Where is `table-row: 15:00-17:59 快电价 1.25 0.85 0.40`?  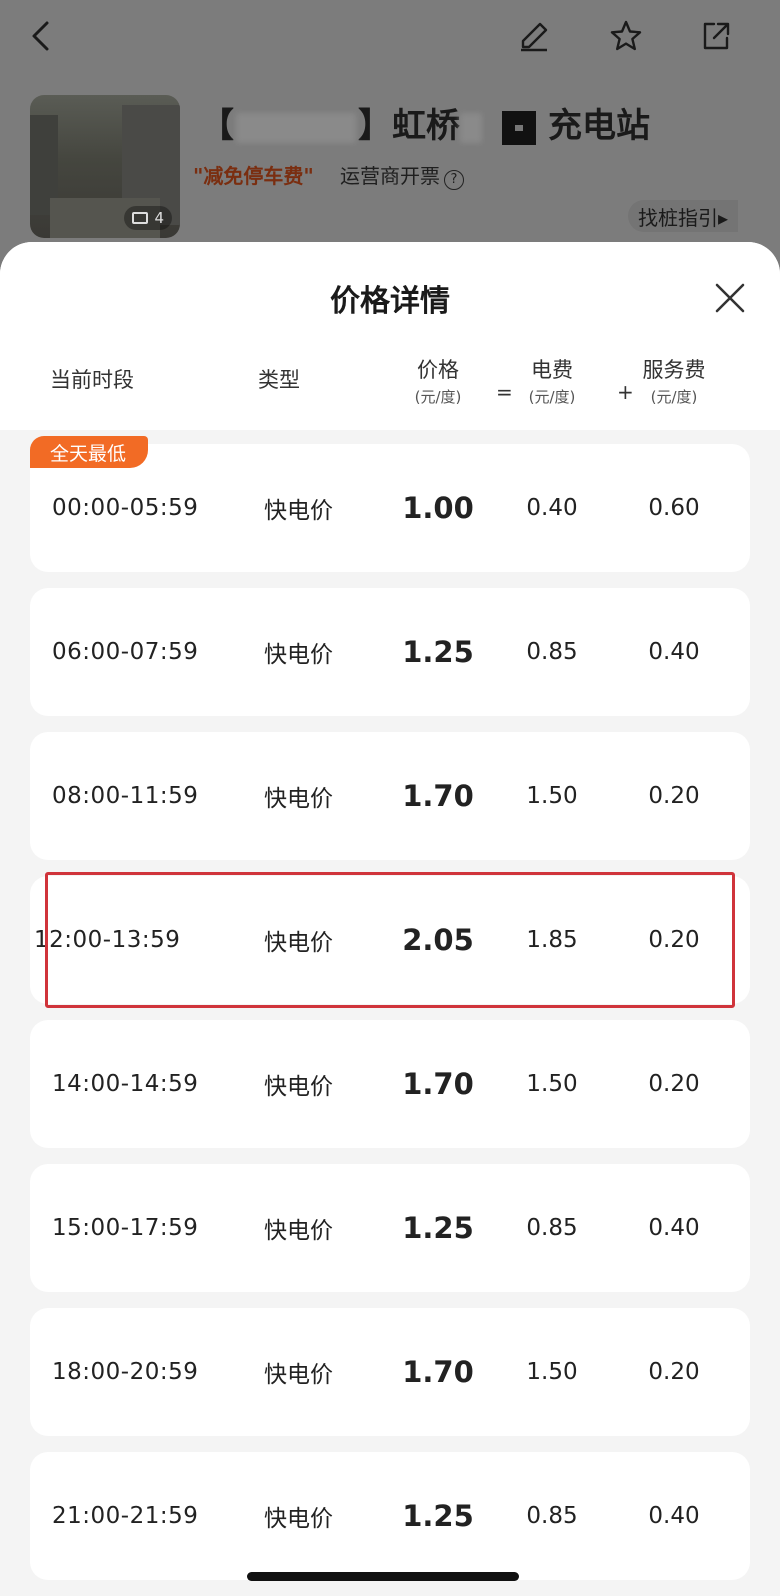
table-row: 15:00-17:59 快电价 1.25 0.85 0.40 is located at coordinates (390, 1228).